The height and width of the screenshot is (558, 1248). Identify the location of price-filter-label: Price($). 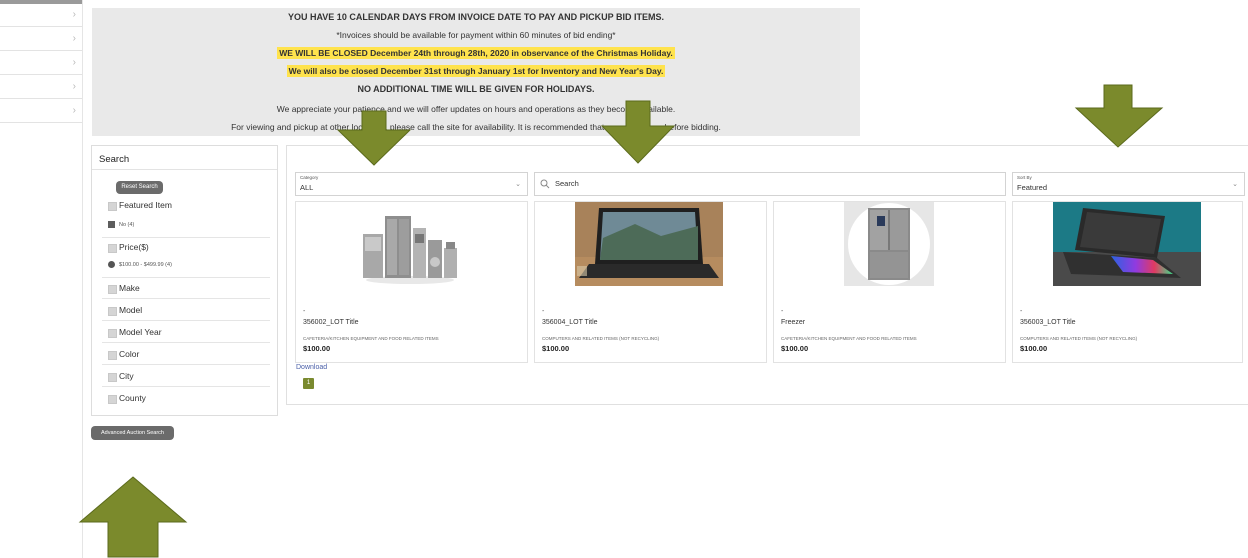
(134, 247).